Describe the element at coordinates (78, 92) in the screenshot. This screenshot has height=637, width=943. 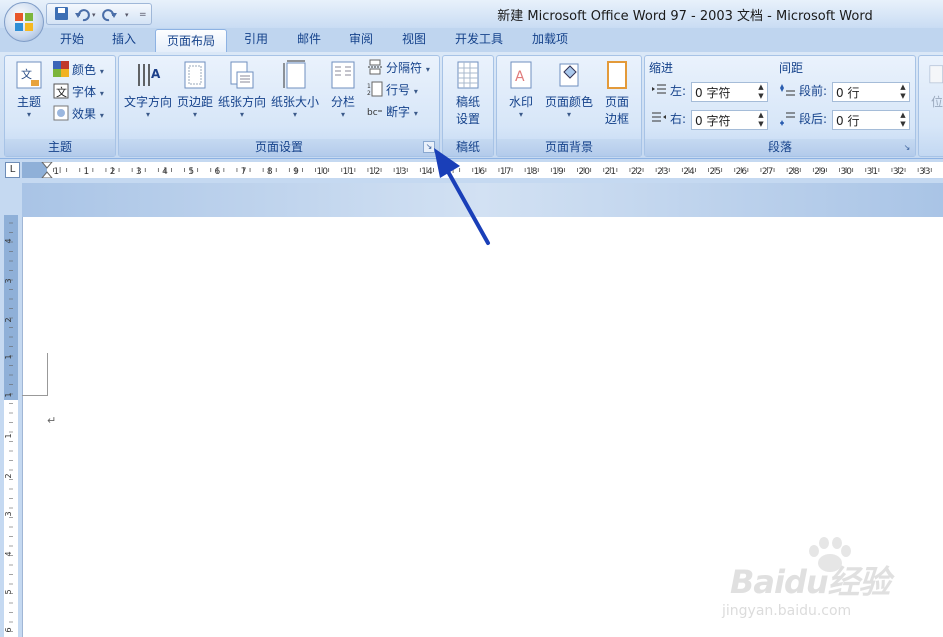
I see `theme-fonts-button: 文字体 ▾` at that location.